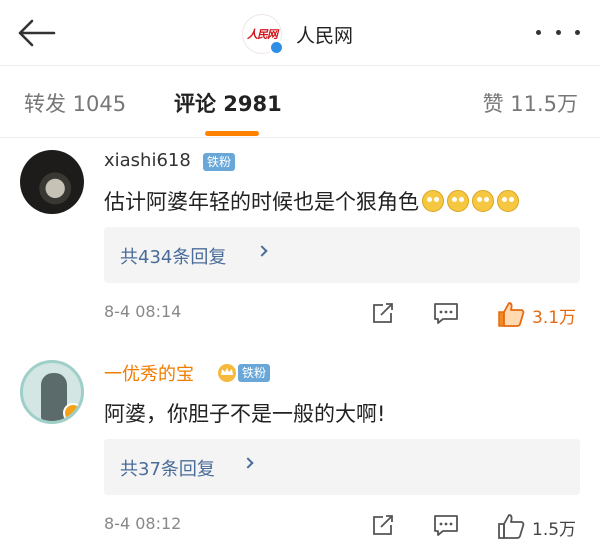 The image size is (600, 543). Describe the element at coordinates (530, 103) in the screenshot. I see `tab-like: 赞 11.5万` at that location.